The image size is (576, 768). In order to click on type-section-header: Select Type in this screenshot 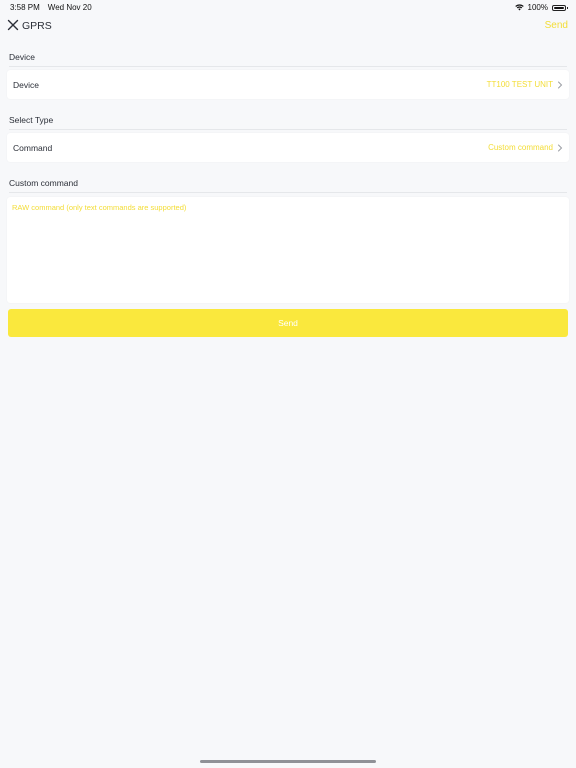, I will do `click(31, 120)`.